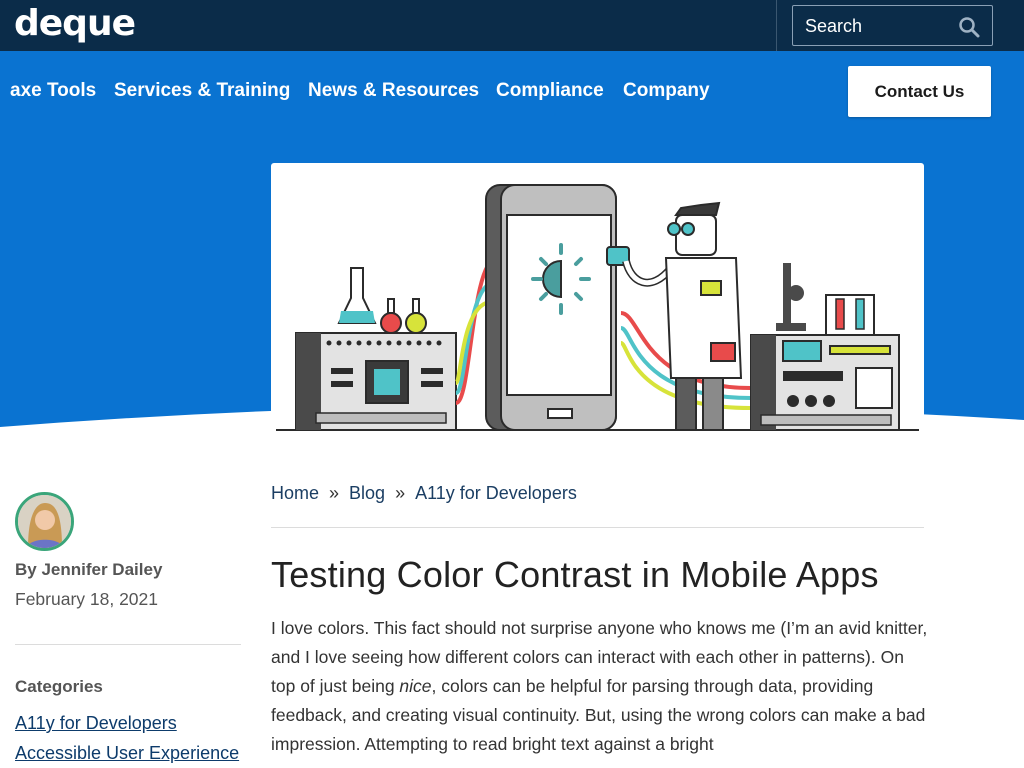  Describe the element at coordinates (496, 493) in the screenshot. I see `breadcrumb-a11y-for-developers: A11y for Developers` at that location.